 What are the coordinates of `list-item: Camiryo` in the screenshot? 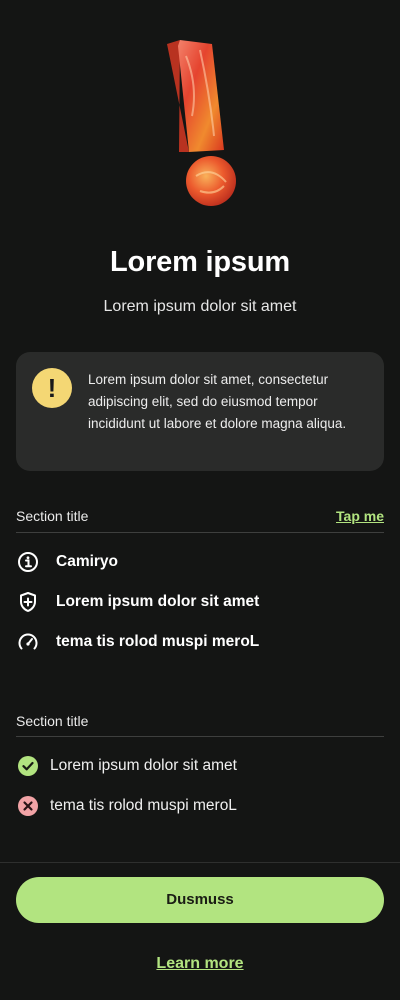 It's located at (67, 562).